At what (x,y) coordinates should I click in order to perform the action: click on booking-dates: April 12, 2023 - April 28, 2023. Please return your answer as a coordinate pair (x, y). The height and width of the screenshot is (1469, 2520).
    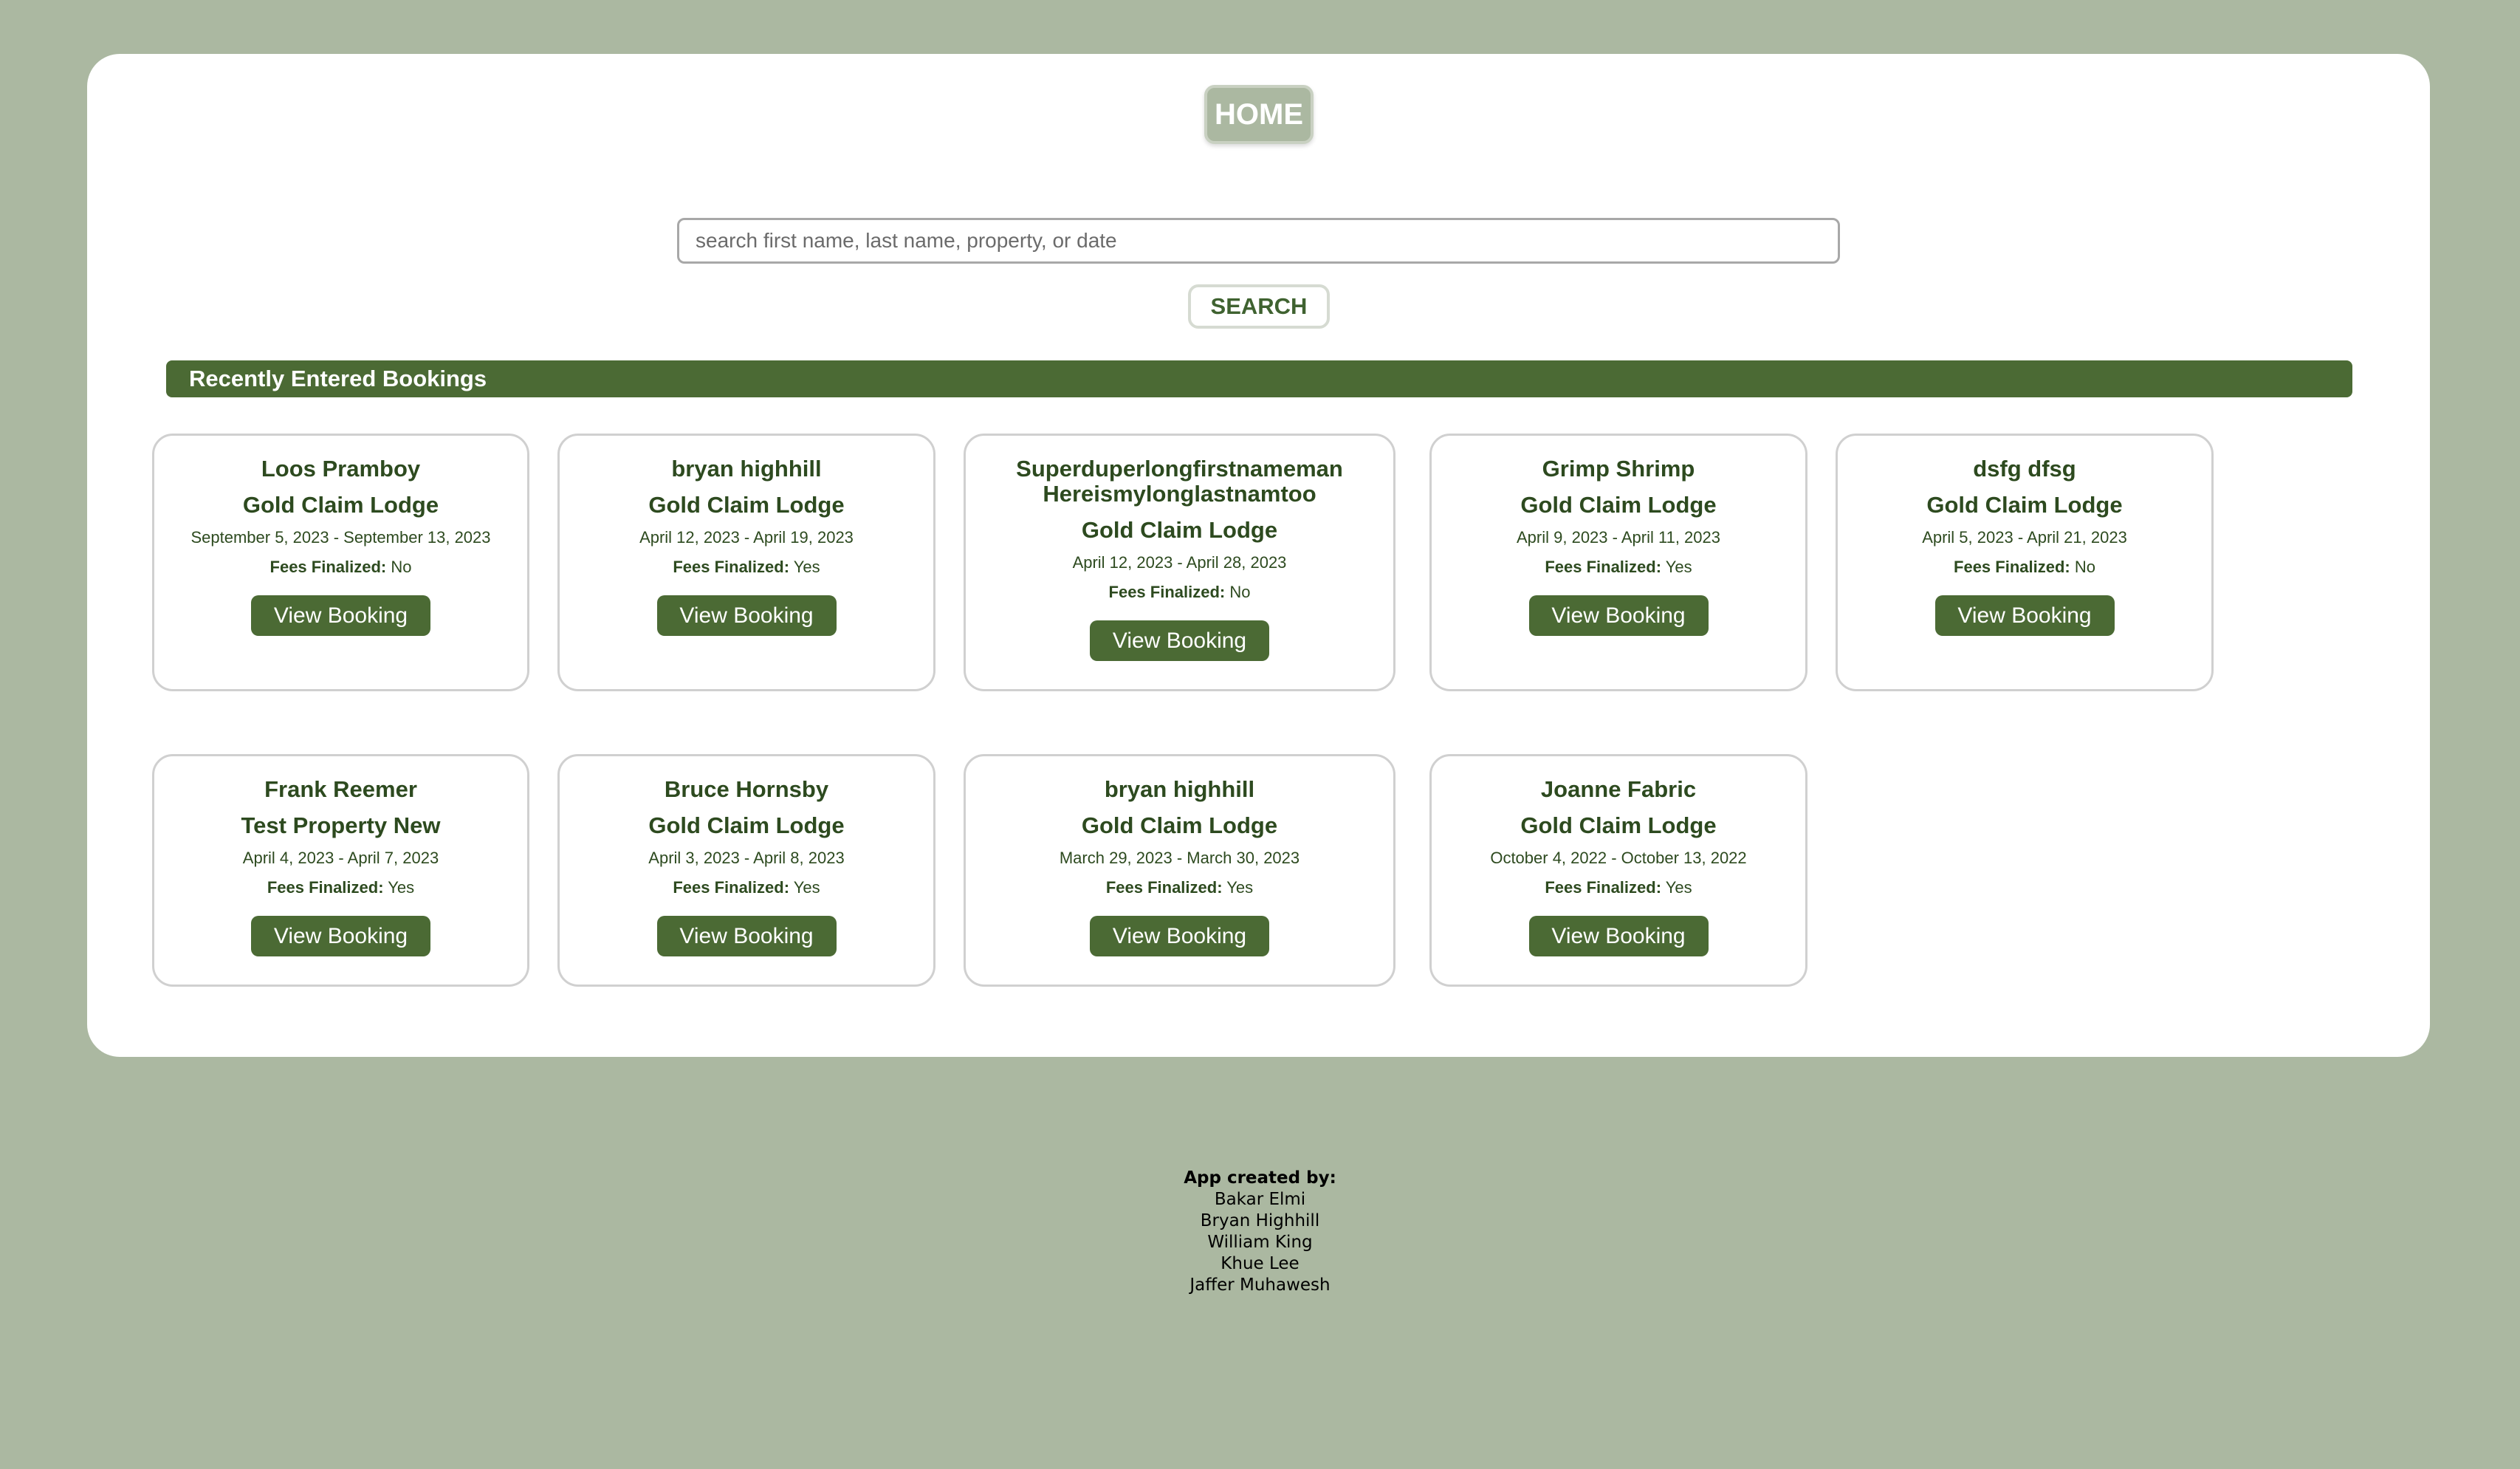
    Looking at the image, I should click on (1179, 562).